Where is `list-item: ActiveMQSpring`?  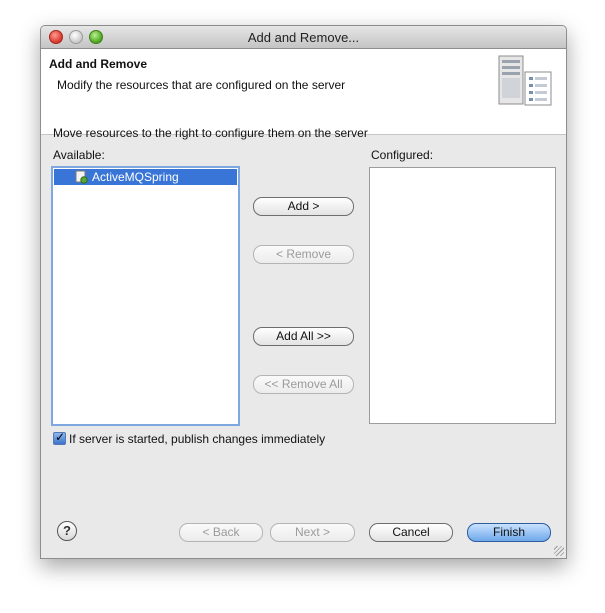
list-item: ActiveMQSpring is located at coordinates (145, 177).